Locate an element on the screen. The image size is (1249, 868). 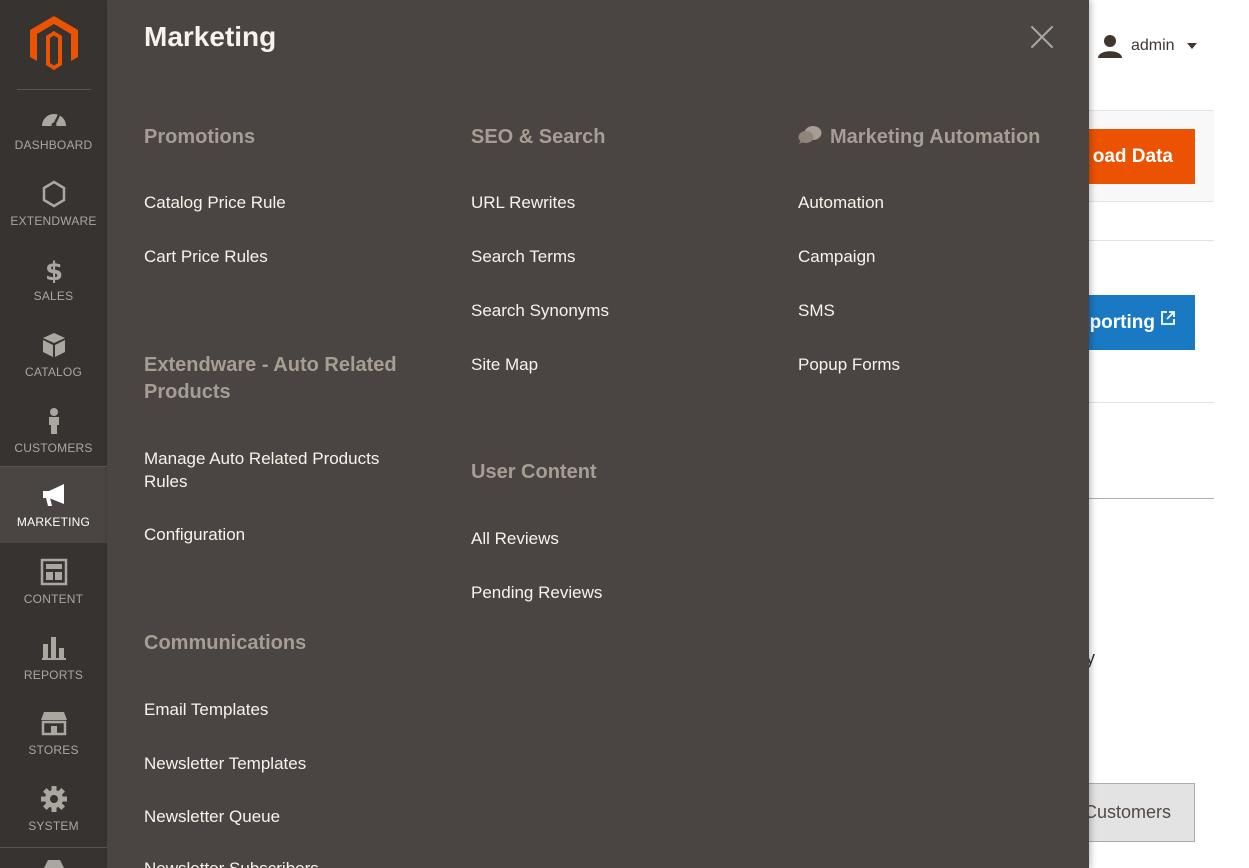
menu-link-email-templates: Email Templates is located at coordinates (206, 709).